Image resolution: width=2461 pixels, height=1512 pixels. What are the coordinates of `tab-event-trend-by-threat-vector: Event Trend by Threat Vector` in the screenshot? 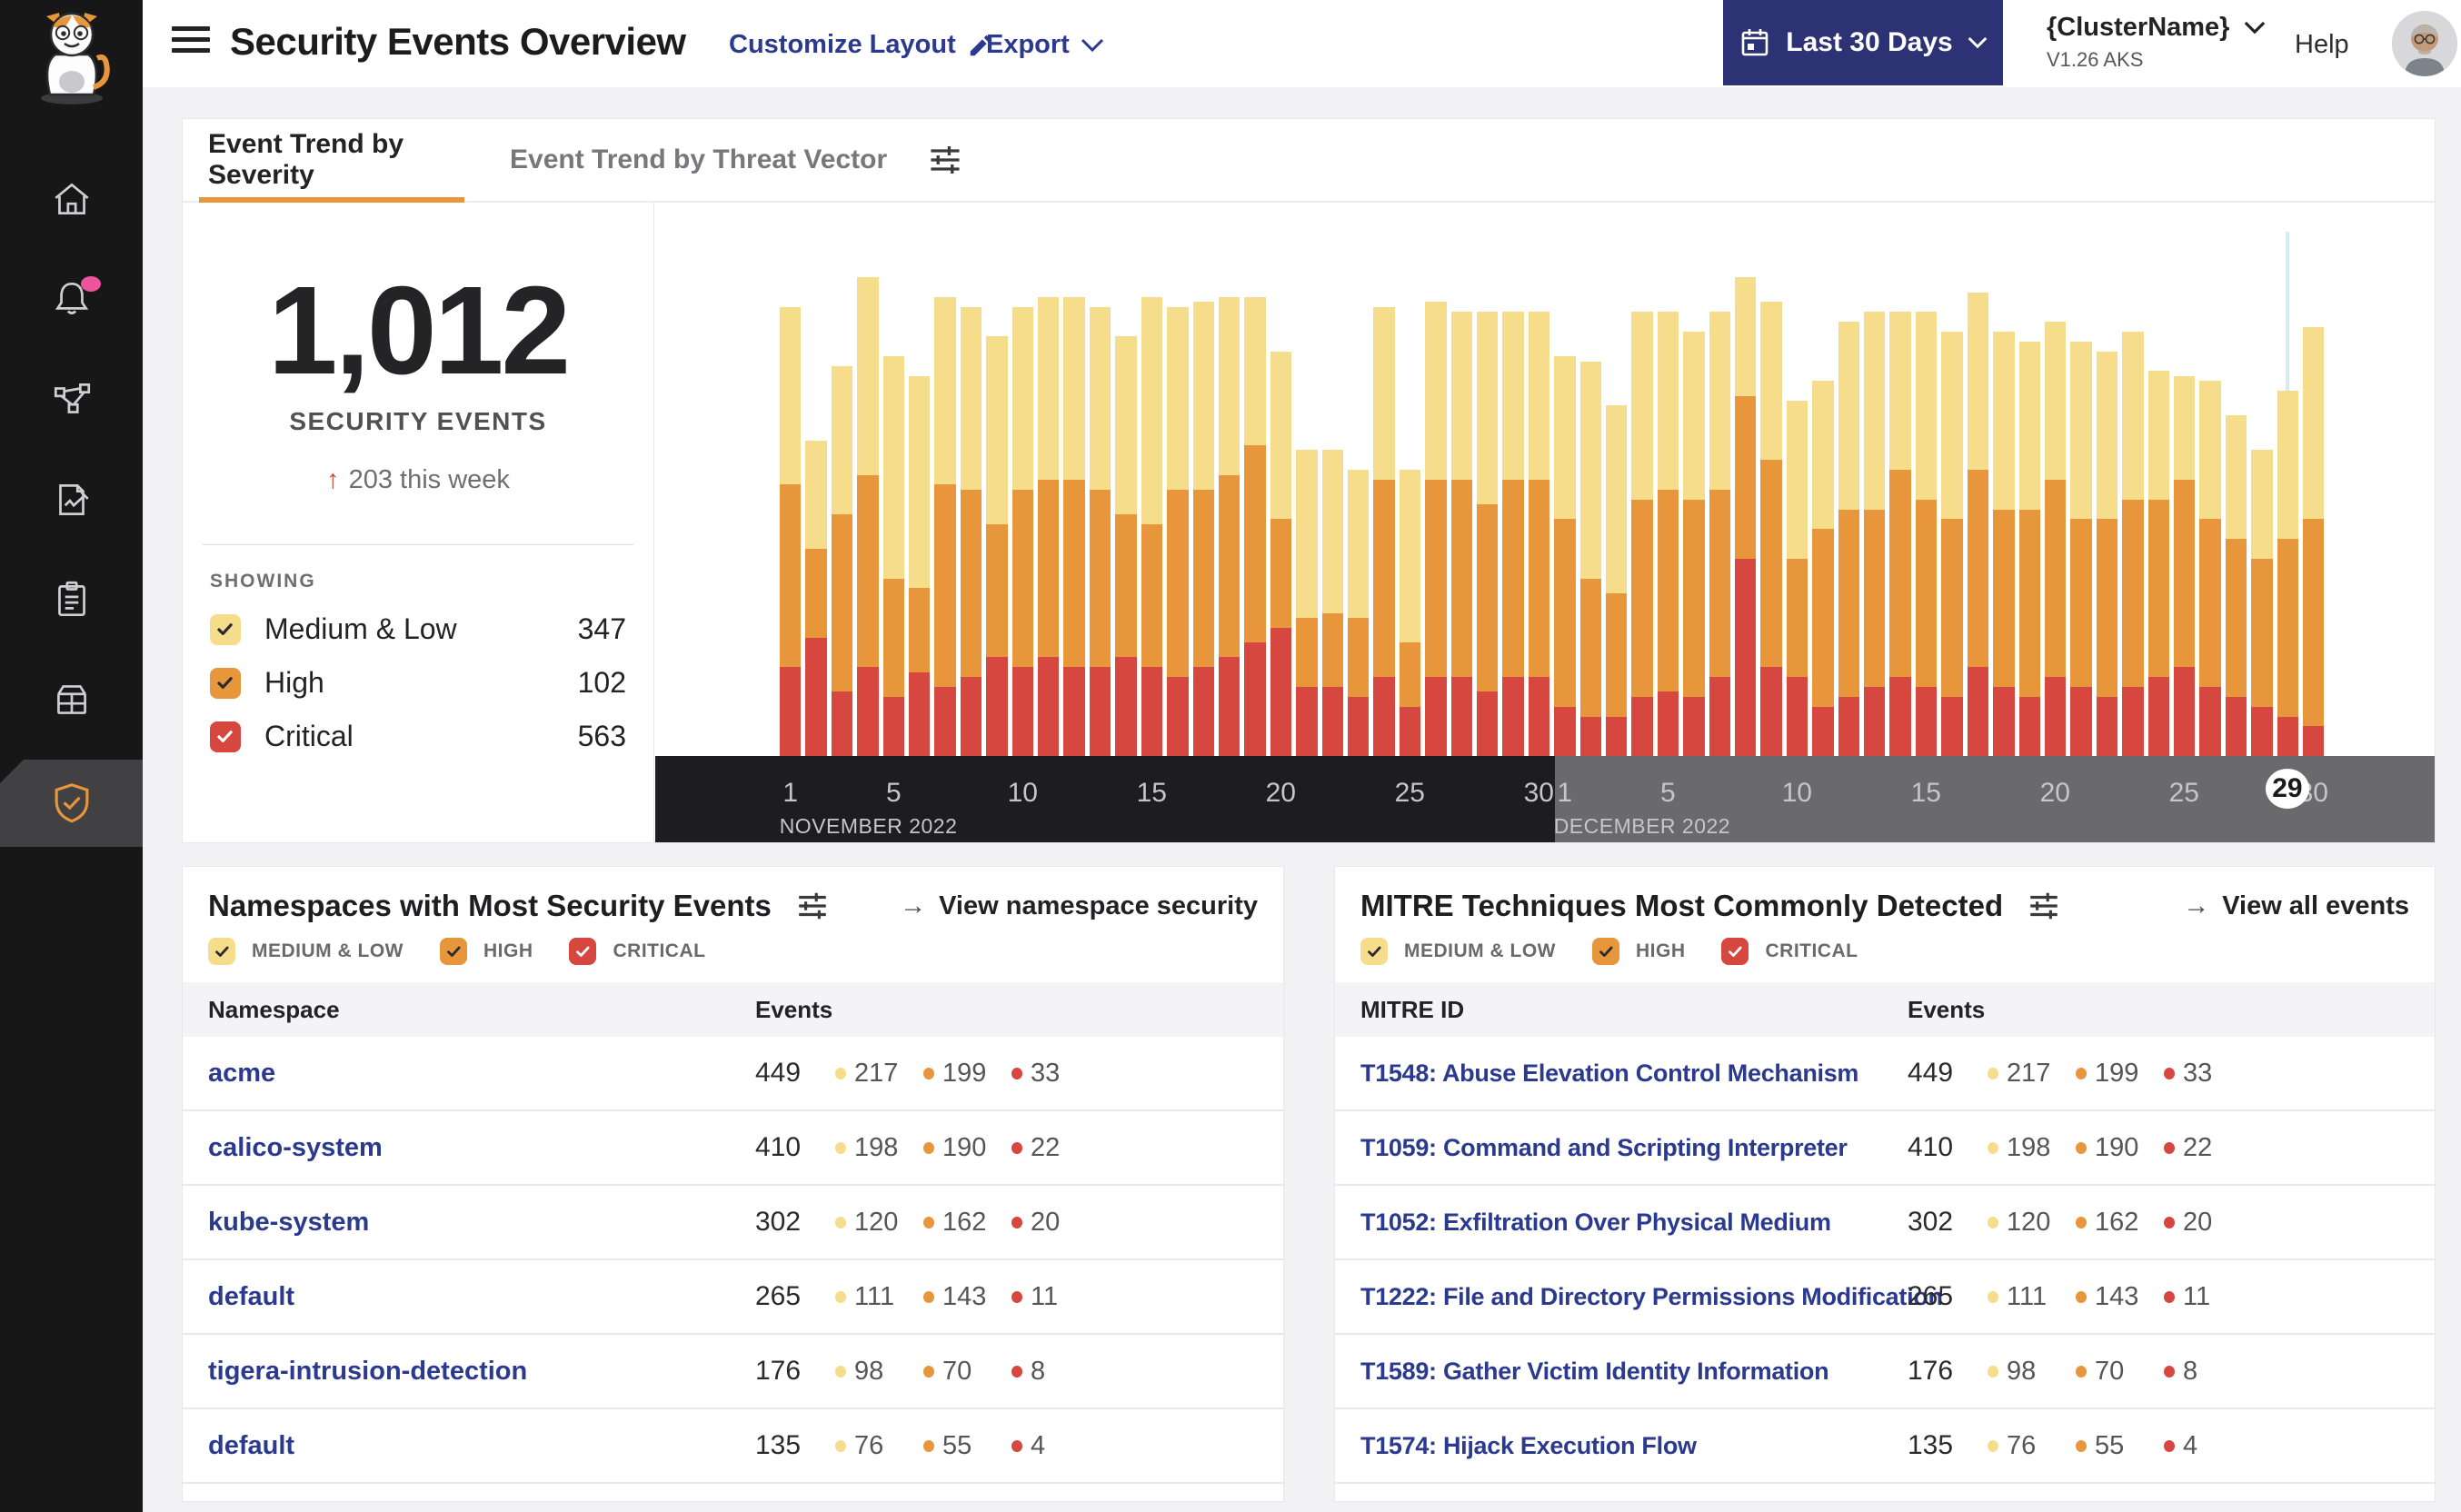 It's located at (698, 160).